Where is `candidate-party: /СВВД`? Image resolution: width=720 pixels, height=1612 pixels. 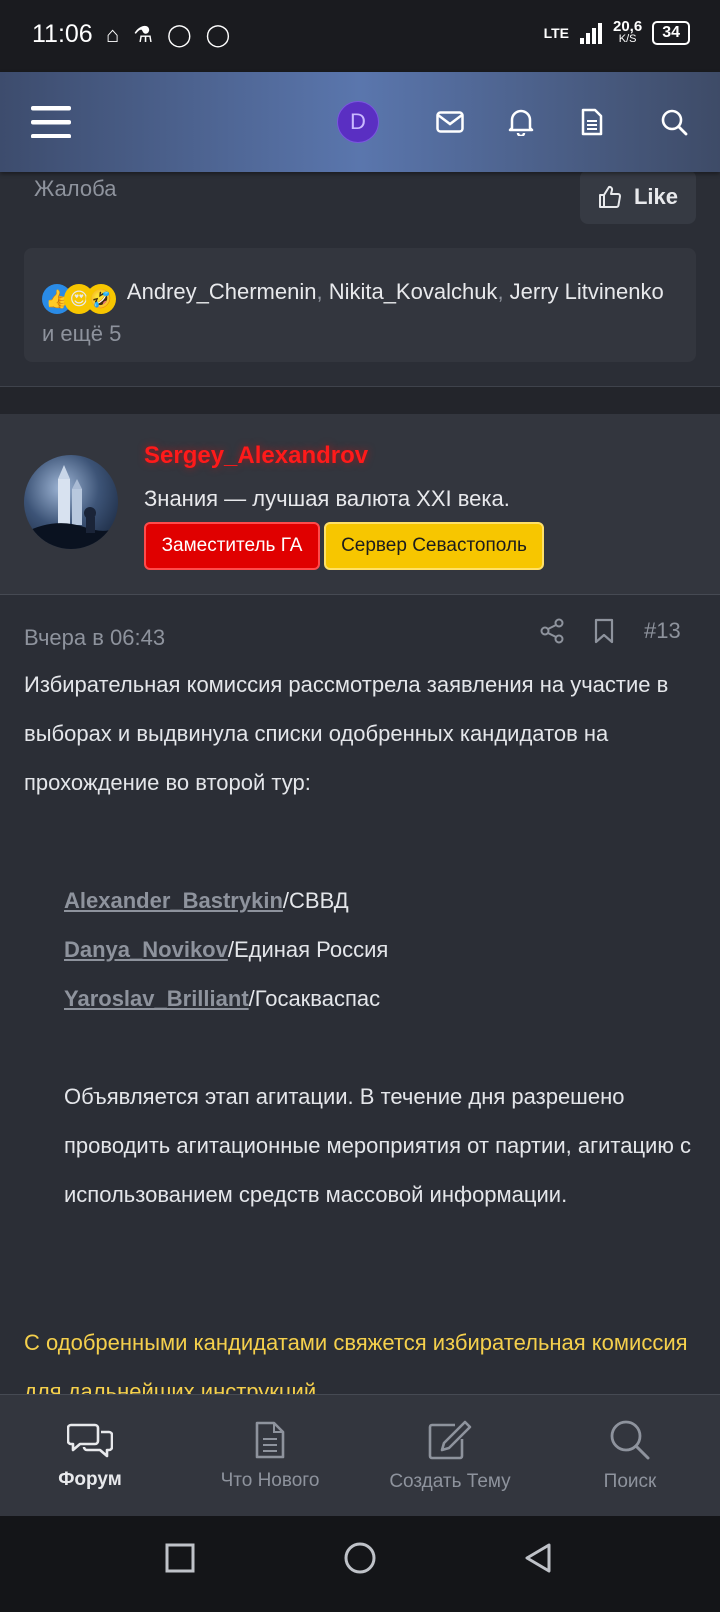
candidate-party: /СВВД is located at coordinates (315, 900).